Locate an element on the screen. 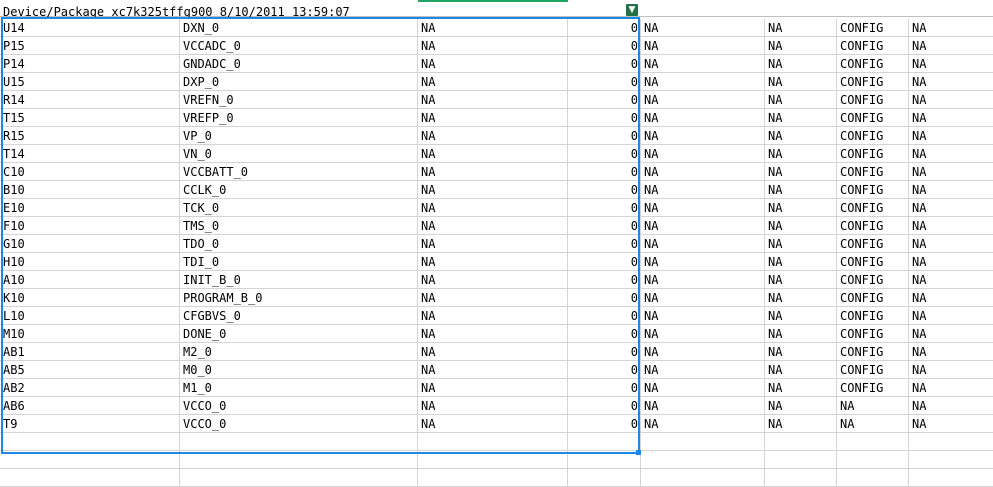 The image size is (993, 487). pin-name-cell: TMS_0 is located at coordinates (299, 226).